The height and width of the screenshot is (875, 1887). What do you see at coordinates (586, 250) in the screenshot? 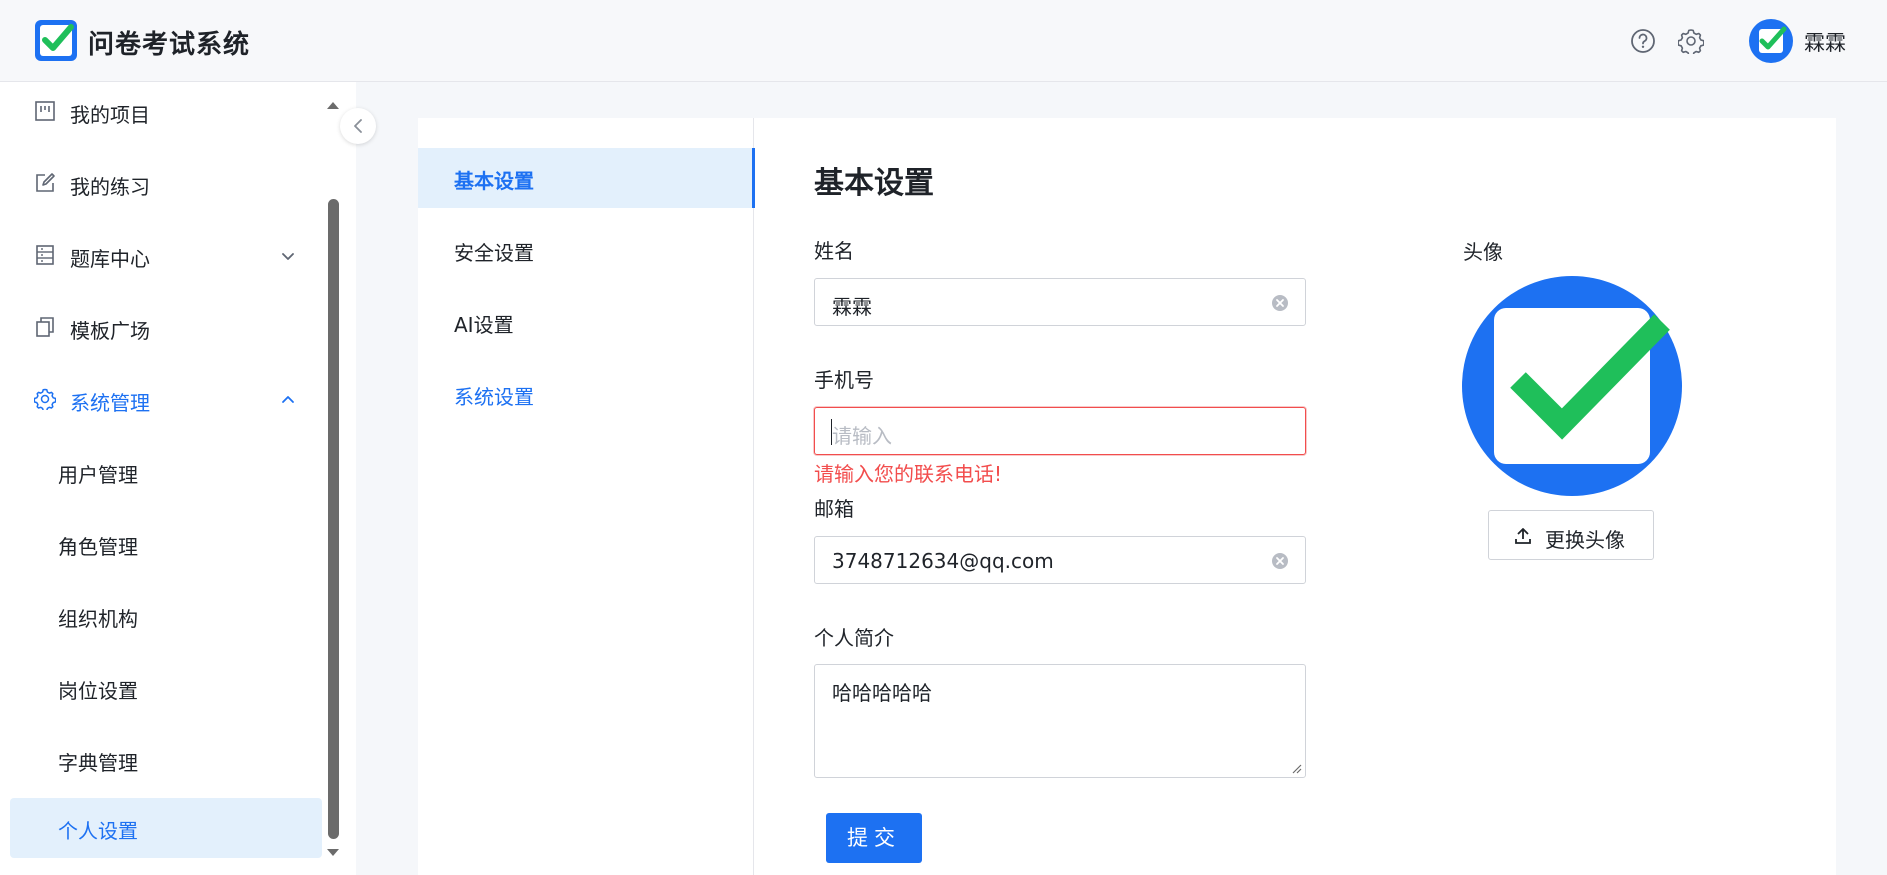
I see `tab-security-settings: 安全设置` at bounding box center [586, 250].